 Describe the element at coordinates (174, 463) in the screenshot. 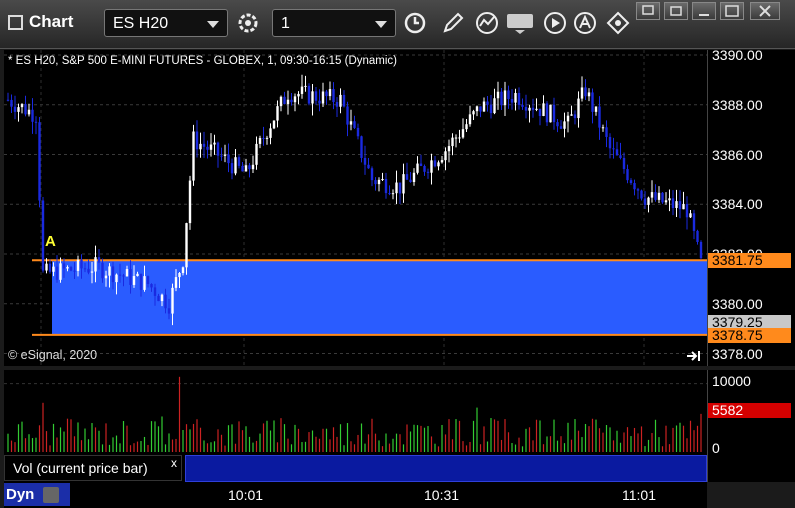

I see `volume-study-close: x` at that location.